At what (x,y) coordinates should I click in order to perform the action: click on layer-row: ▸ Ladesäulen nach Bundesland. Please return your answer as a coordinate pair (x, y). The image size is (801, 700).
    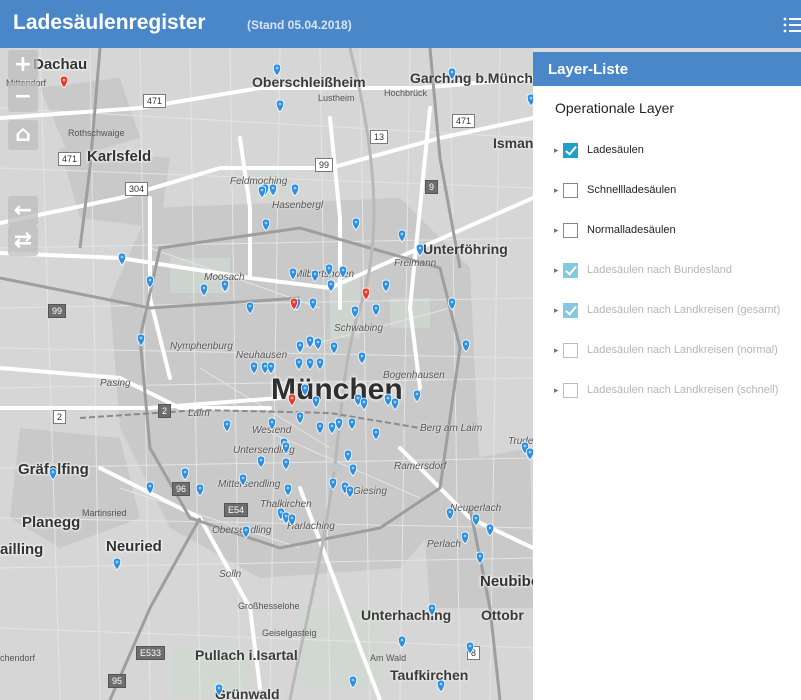
    Looking at the image, I should click on (667, 273).